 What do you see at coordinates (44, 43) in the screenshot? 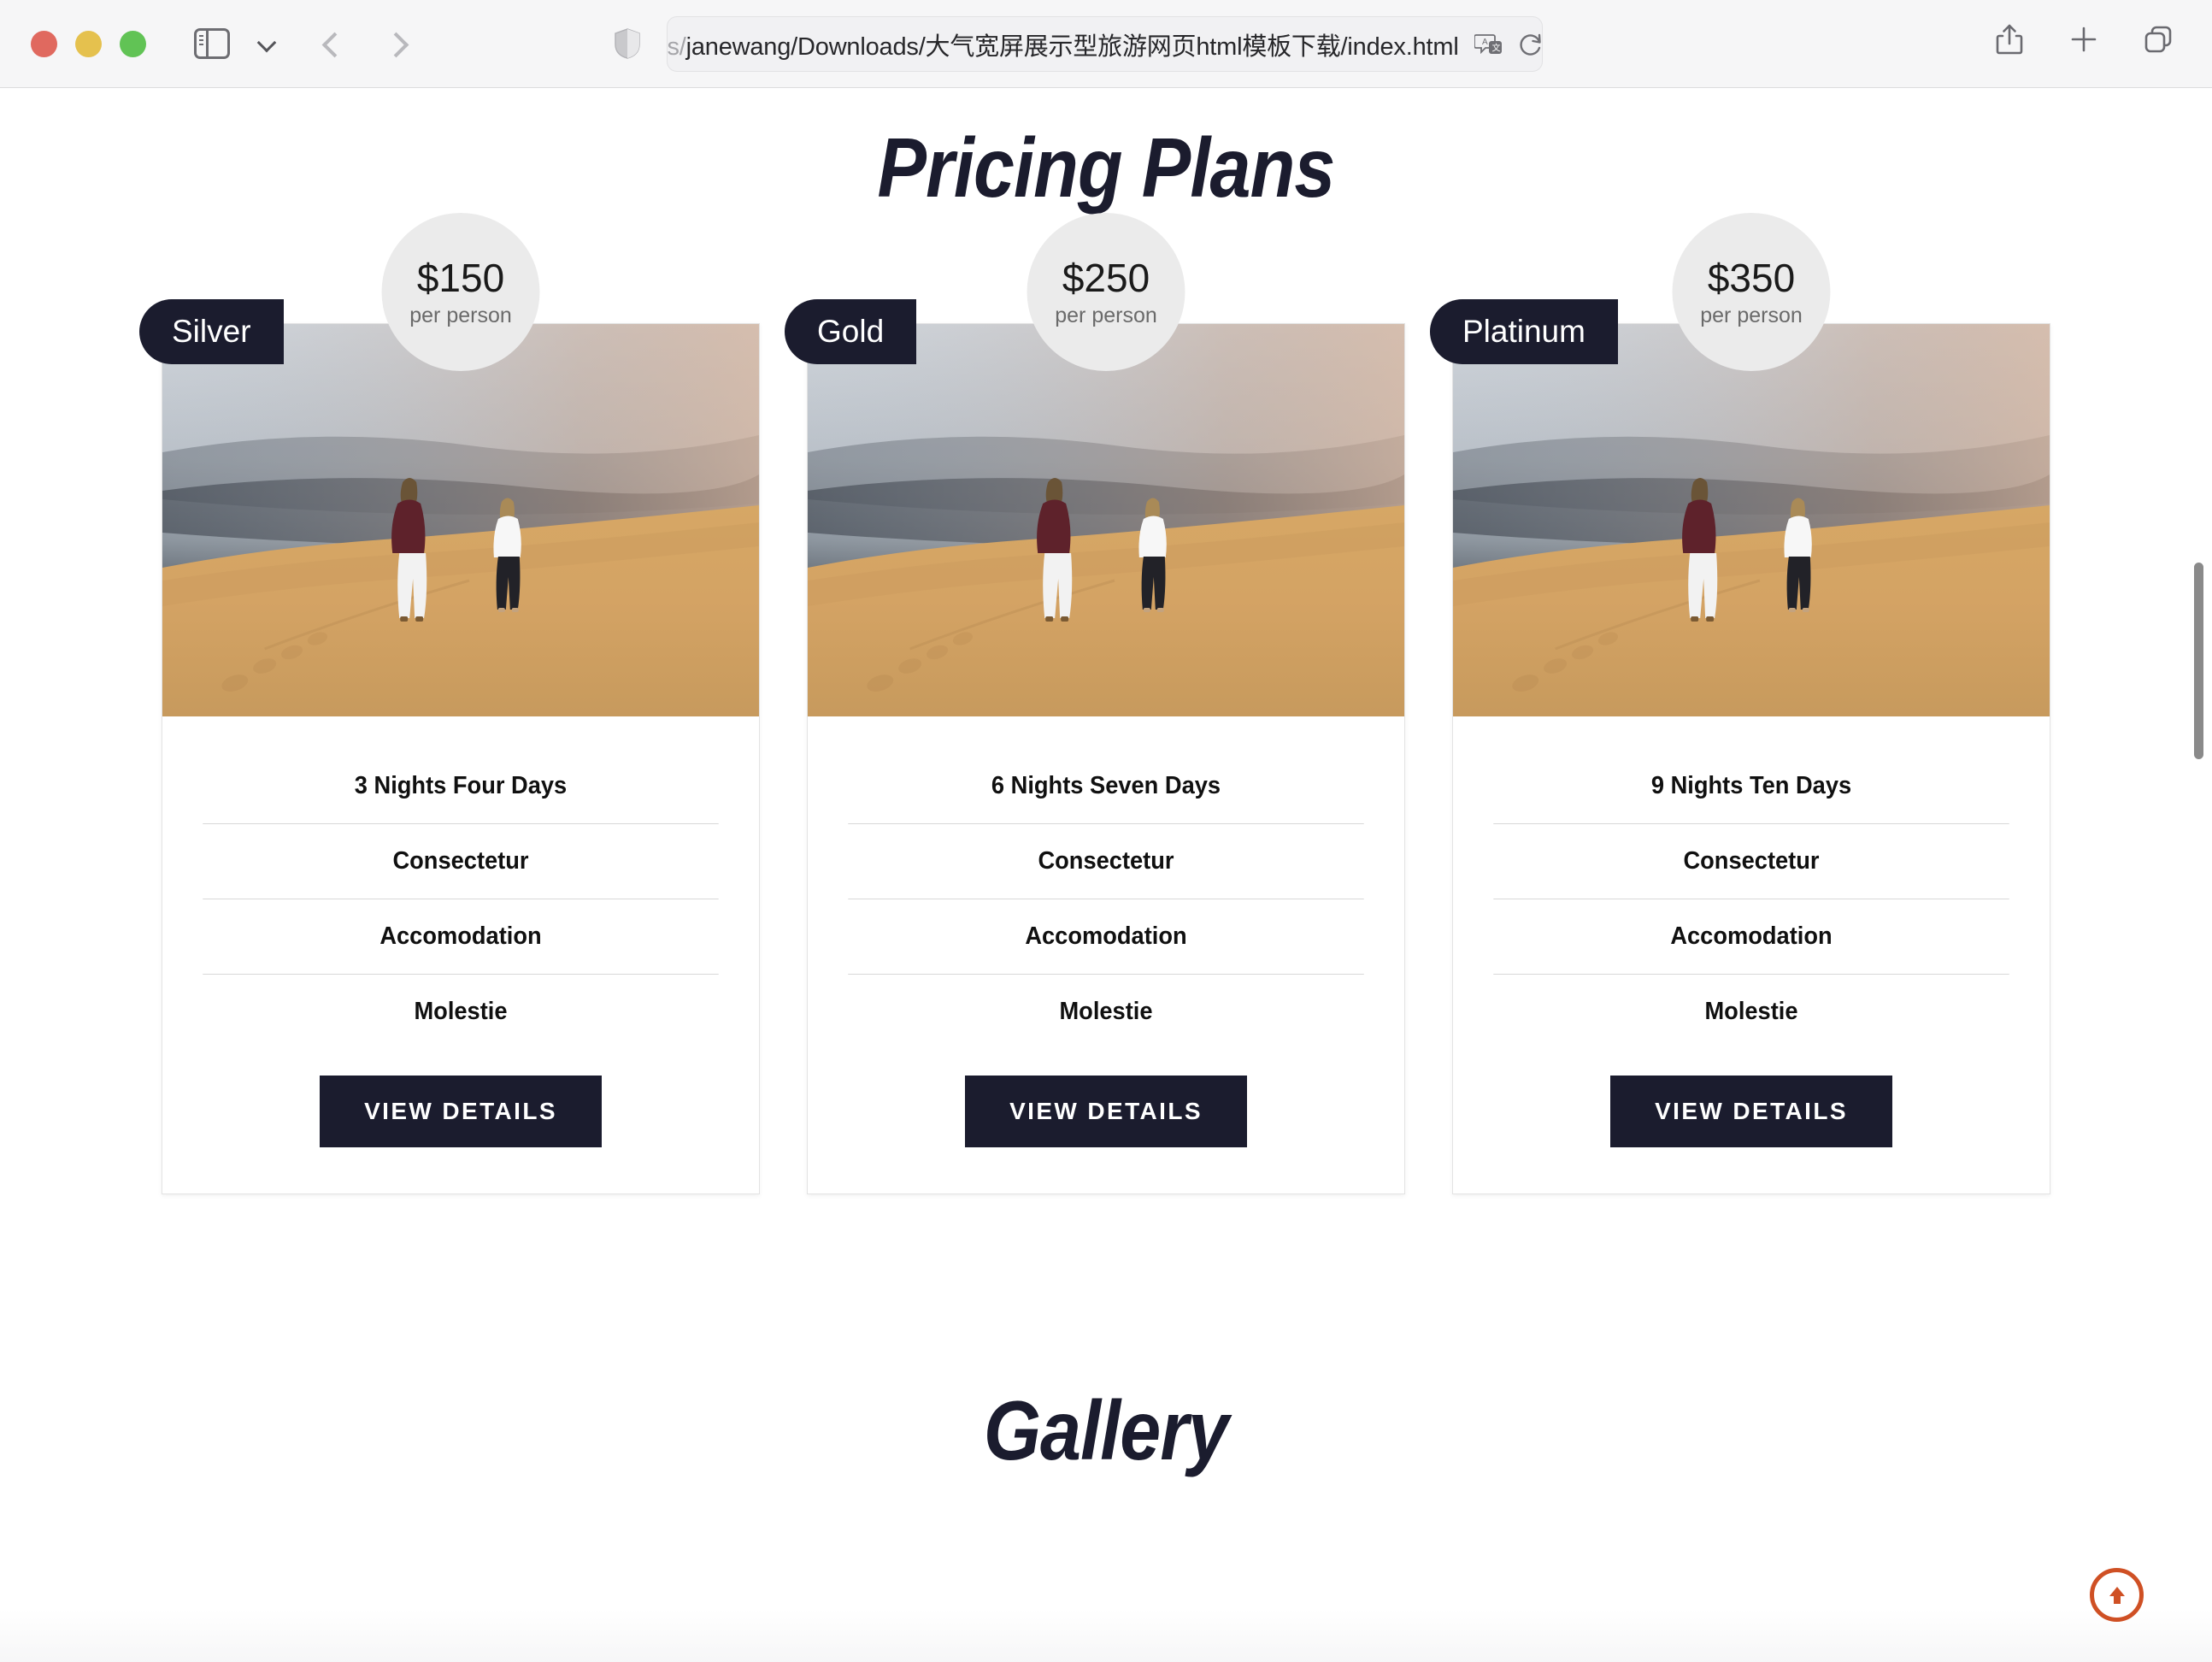
I see `close-window-button` at bounding box center [44, 43].